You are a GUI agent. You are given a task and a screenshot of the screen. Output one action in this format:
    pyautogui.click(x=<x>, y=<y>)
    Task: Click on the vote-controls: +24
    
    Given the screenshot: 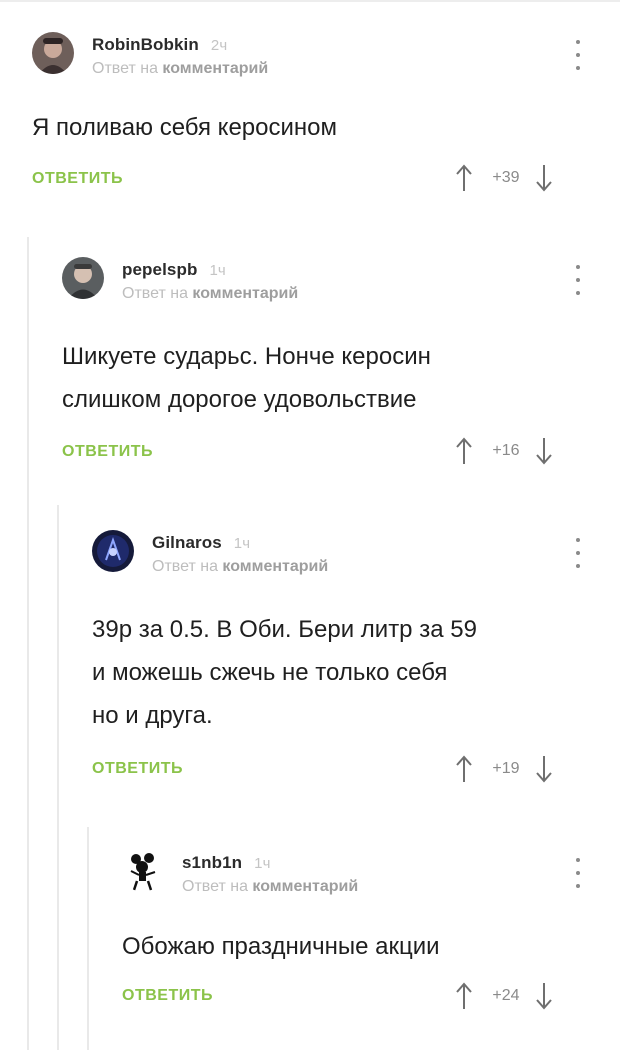 What is the action you would take?
    pyautogui.click(x=504, y=996)
    